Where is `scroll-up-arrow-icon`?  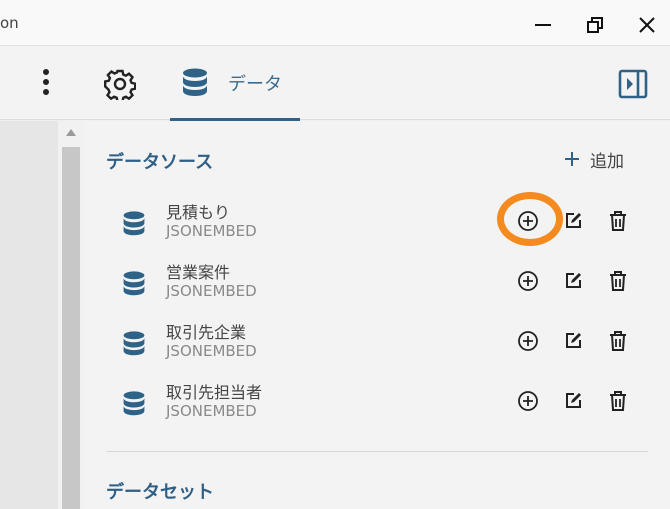 scroll-up-arrow-icon is located at coordinates (71, 132).